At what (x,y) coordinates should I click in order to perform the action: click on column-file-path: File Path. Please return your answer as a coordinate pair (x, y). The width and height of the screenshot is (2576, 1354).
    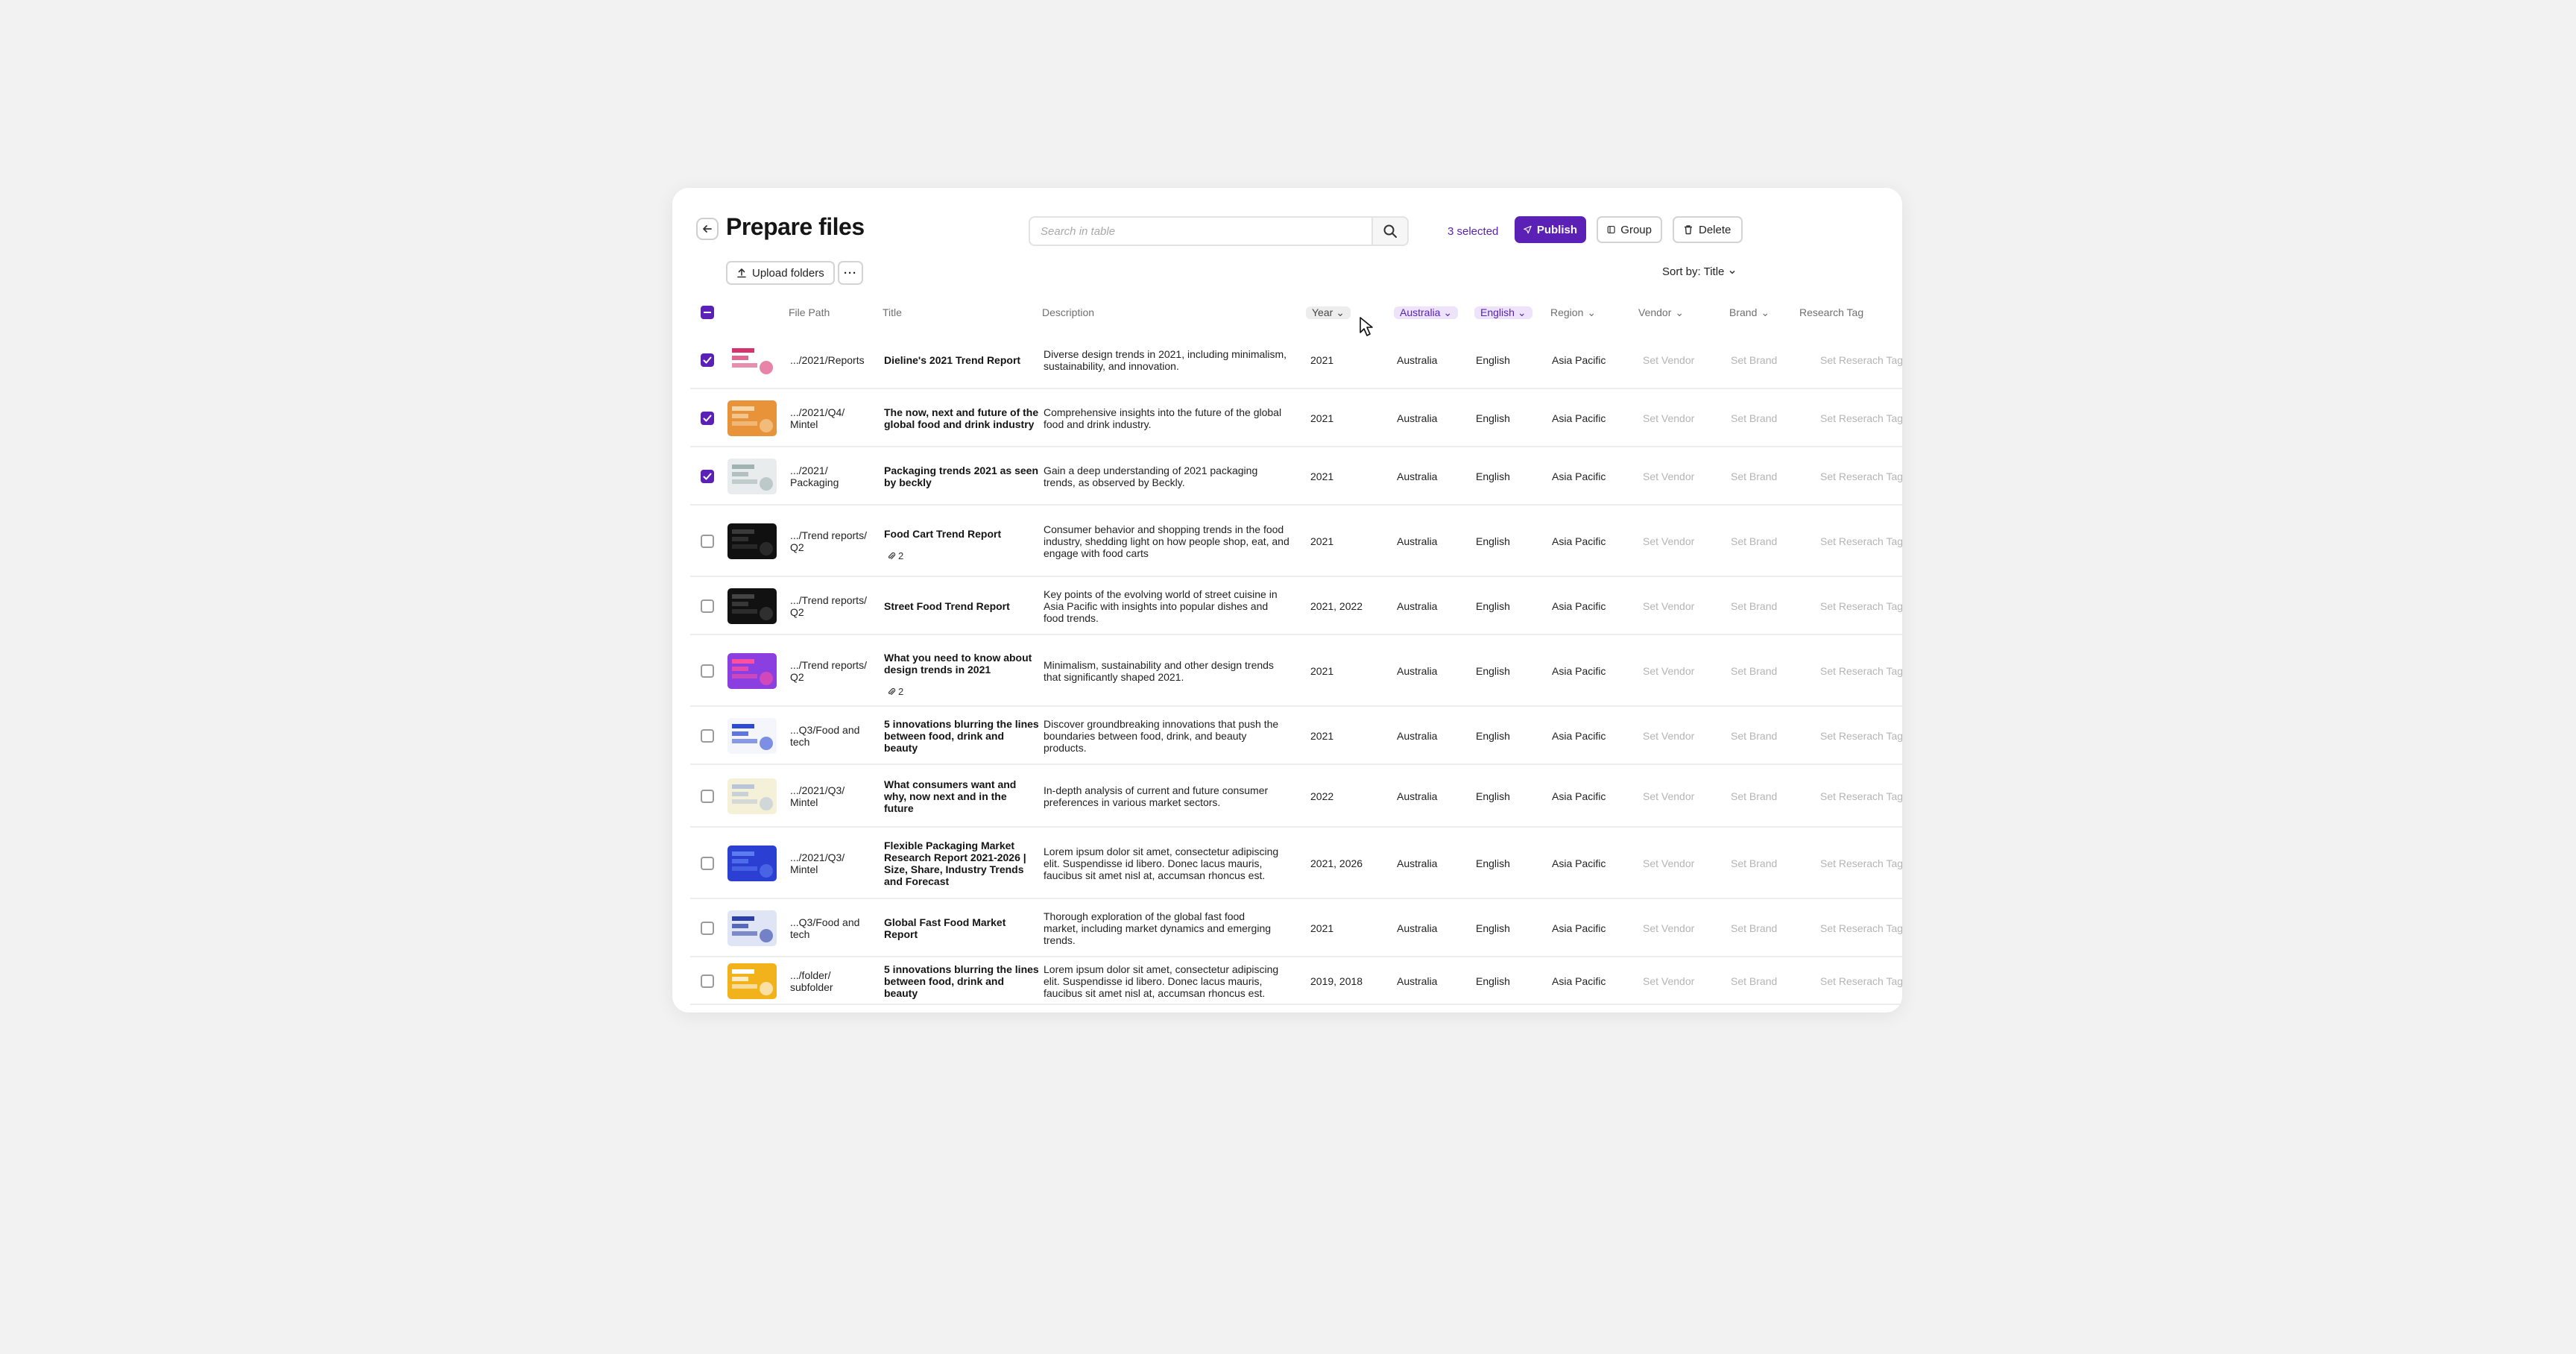
    Looking at the image, I should click on (809, 312).